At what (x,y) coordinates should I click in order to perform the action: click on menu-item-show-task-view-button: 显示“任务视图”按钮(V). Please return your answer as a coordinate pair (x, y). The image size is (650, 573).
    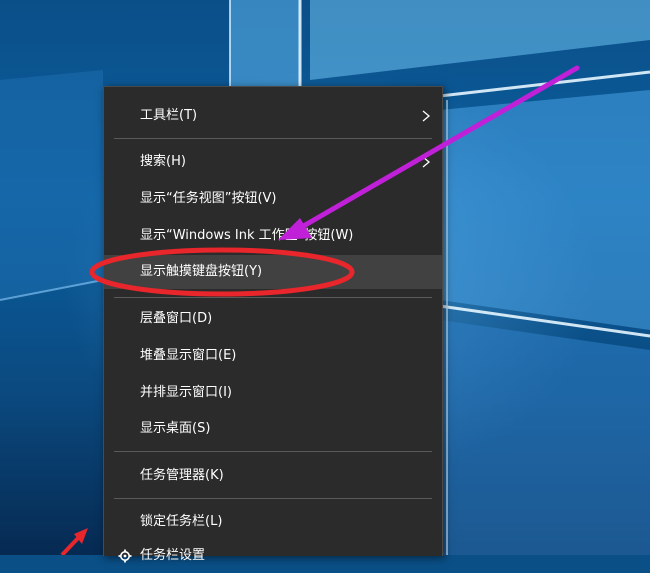
    Looking at the image, I should click on (273, 199).